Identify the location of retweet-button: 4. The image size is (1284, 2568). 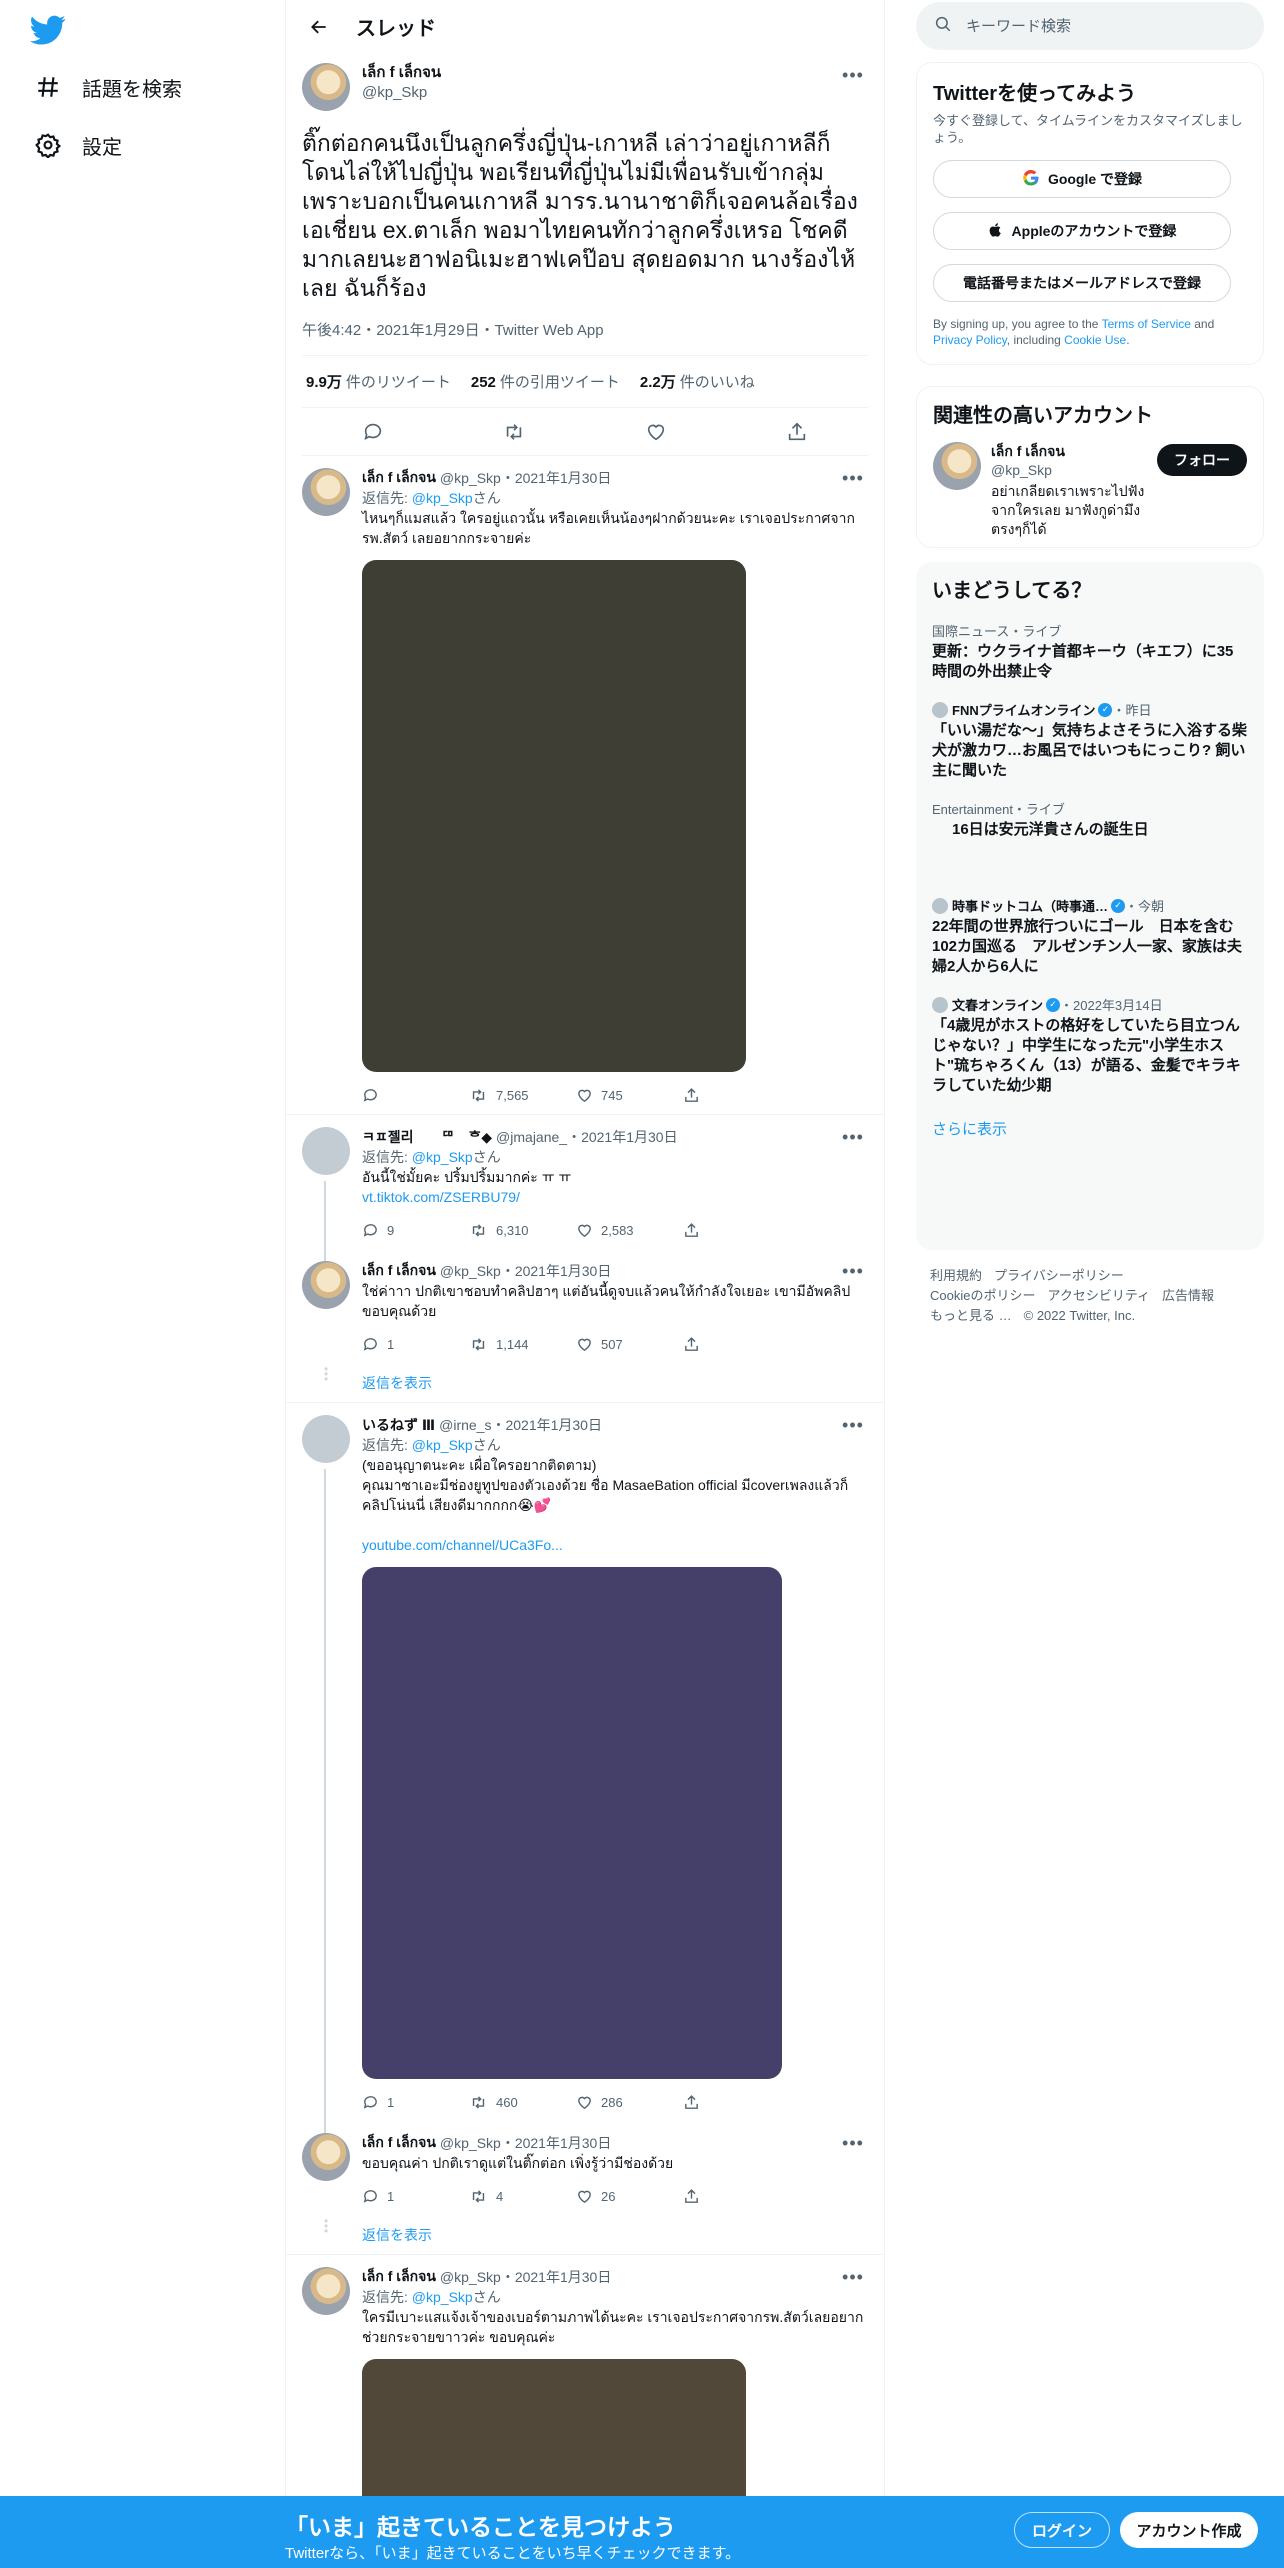
(522, 2196).